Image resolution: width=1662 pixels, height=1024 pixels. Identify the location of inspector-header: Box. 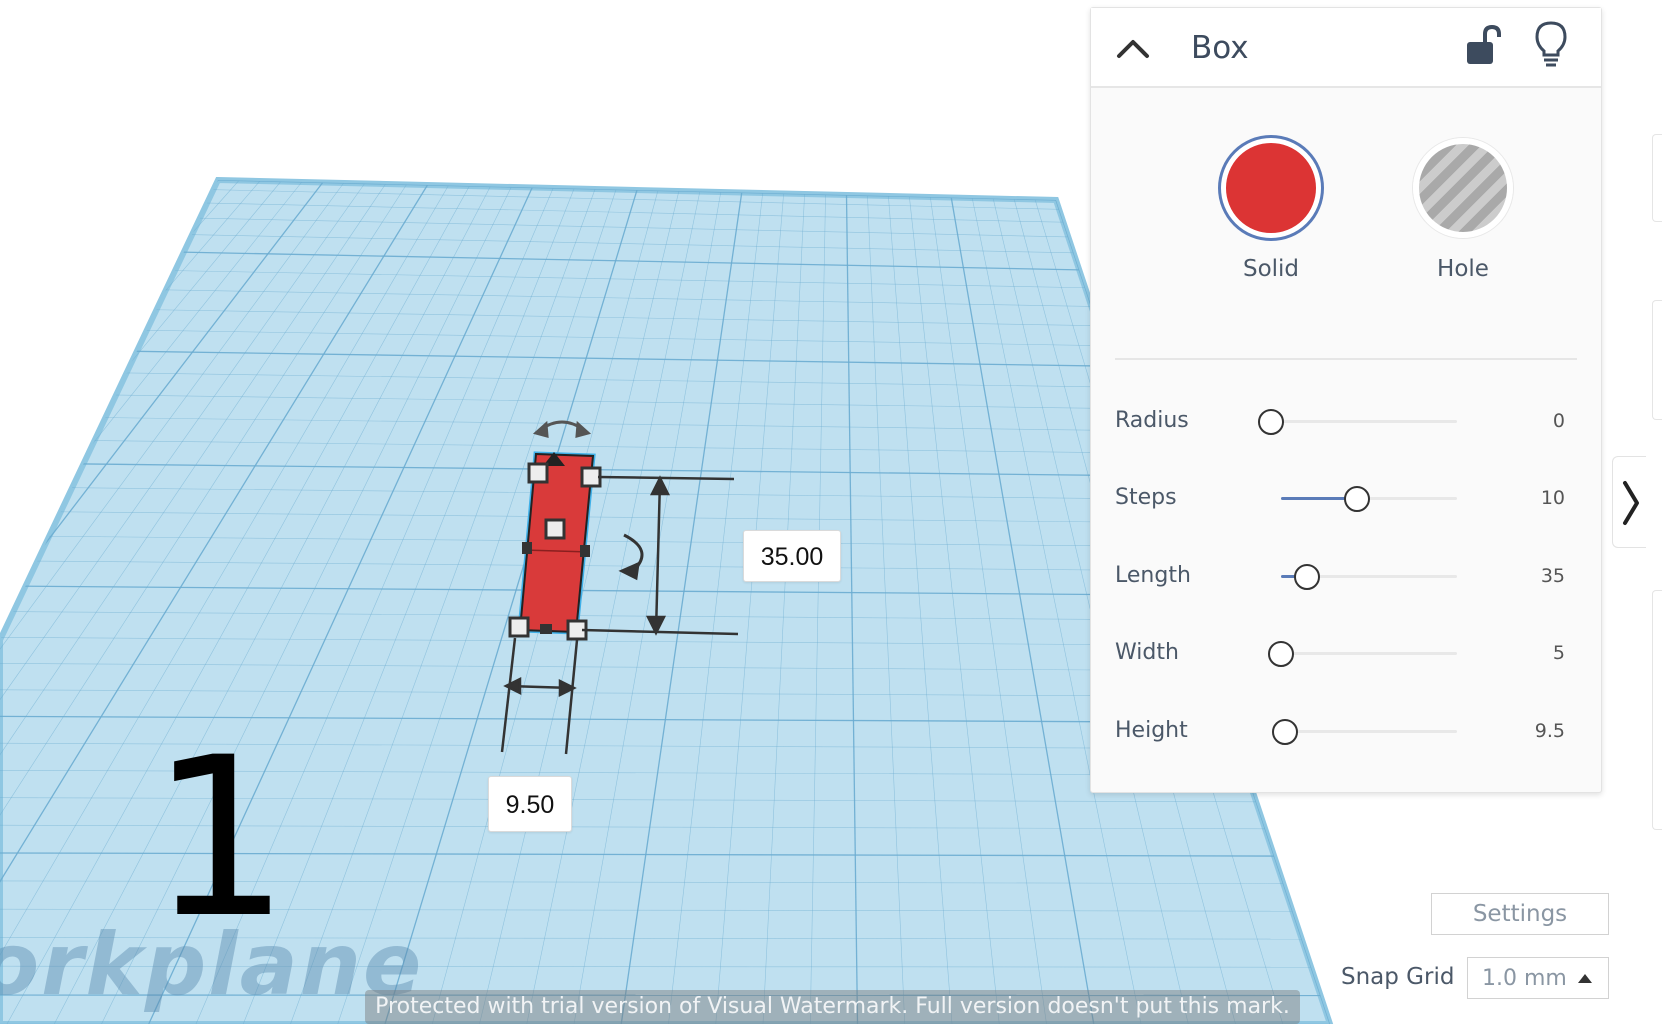
(1346, 48).